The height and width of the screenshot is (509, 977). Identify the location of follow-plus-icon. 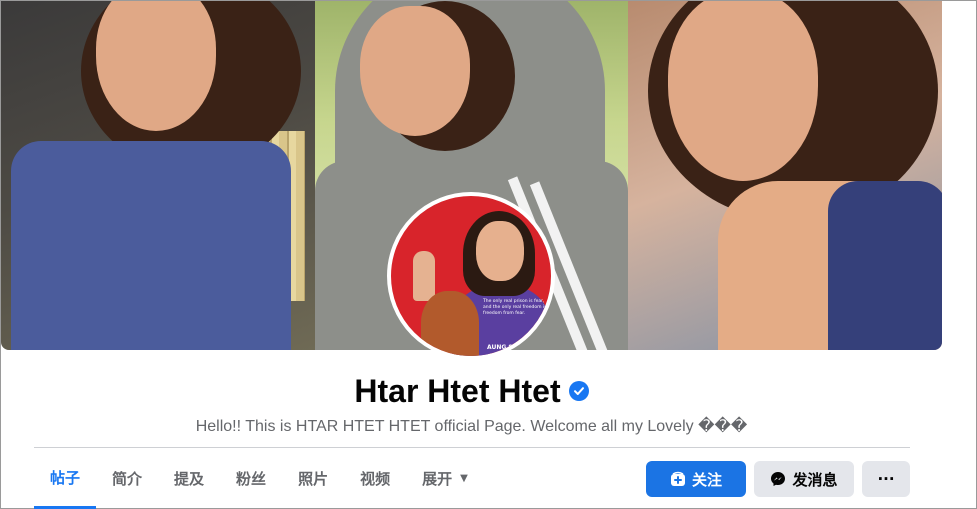
(678, 479).